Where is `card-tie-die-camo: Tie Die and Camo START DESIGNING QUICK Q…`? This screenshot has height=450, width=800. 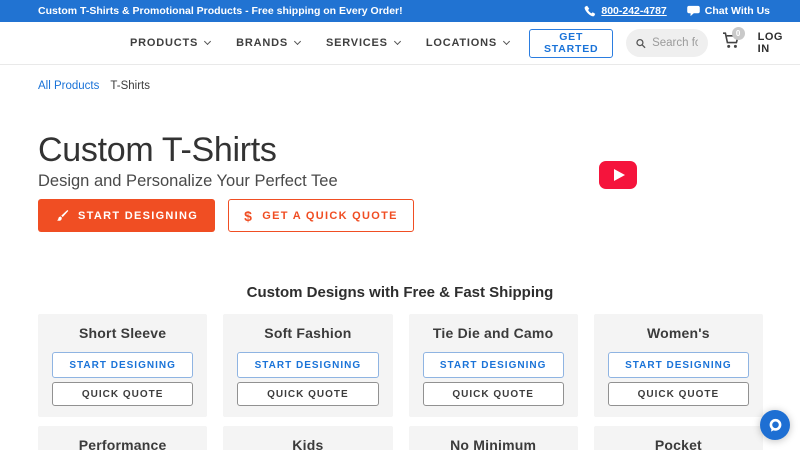 card-tie-die-camo: Tie Die and Camo START DESIGNING QUICK Q… is located at coordinates (493, 366).